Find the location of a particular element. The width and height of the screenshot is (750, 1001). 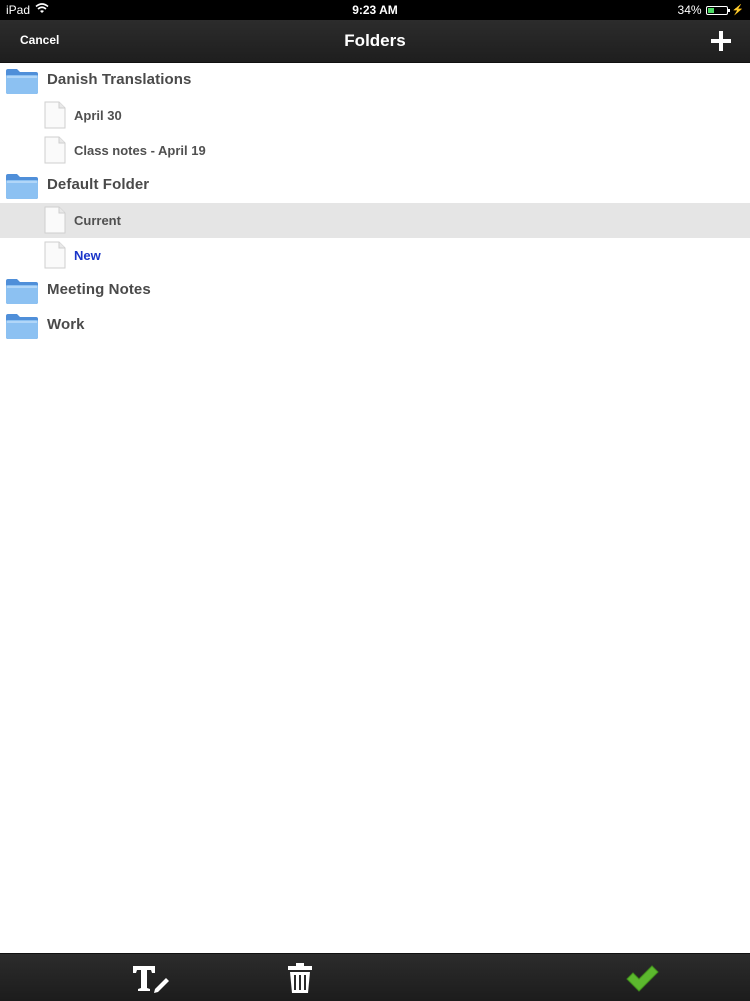

file-row: Current is located at coordinates (375, 220).